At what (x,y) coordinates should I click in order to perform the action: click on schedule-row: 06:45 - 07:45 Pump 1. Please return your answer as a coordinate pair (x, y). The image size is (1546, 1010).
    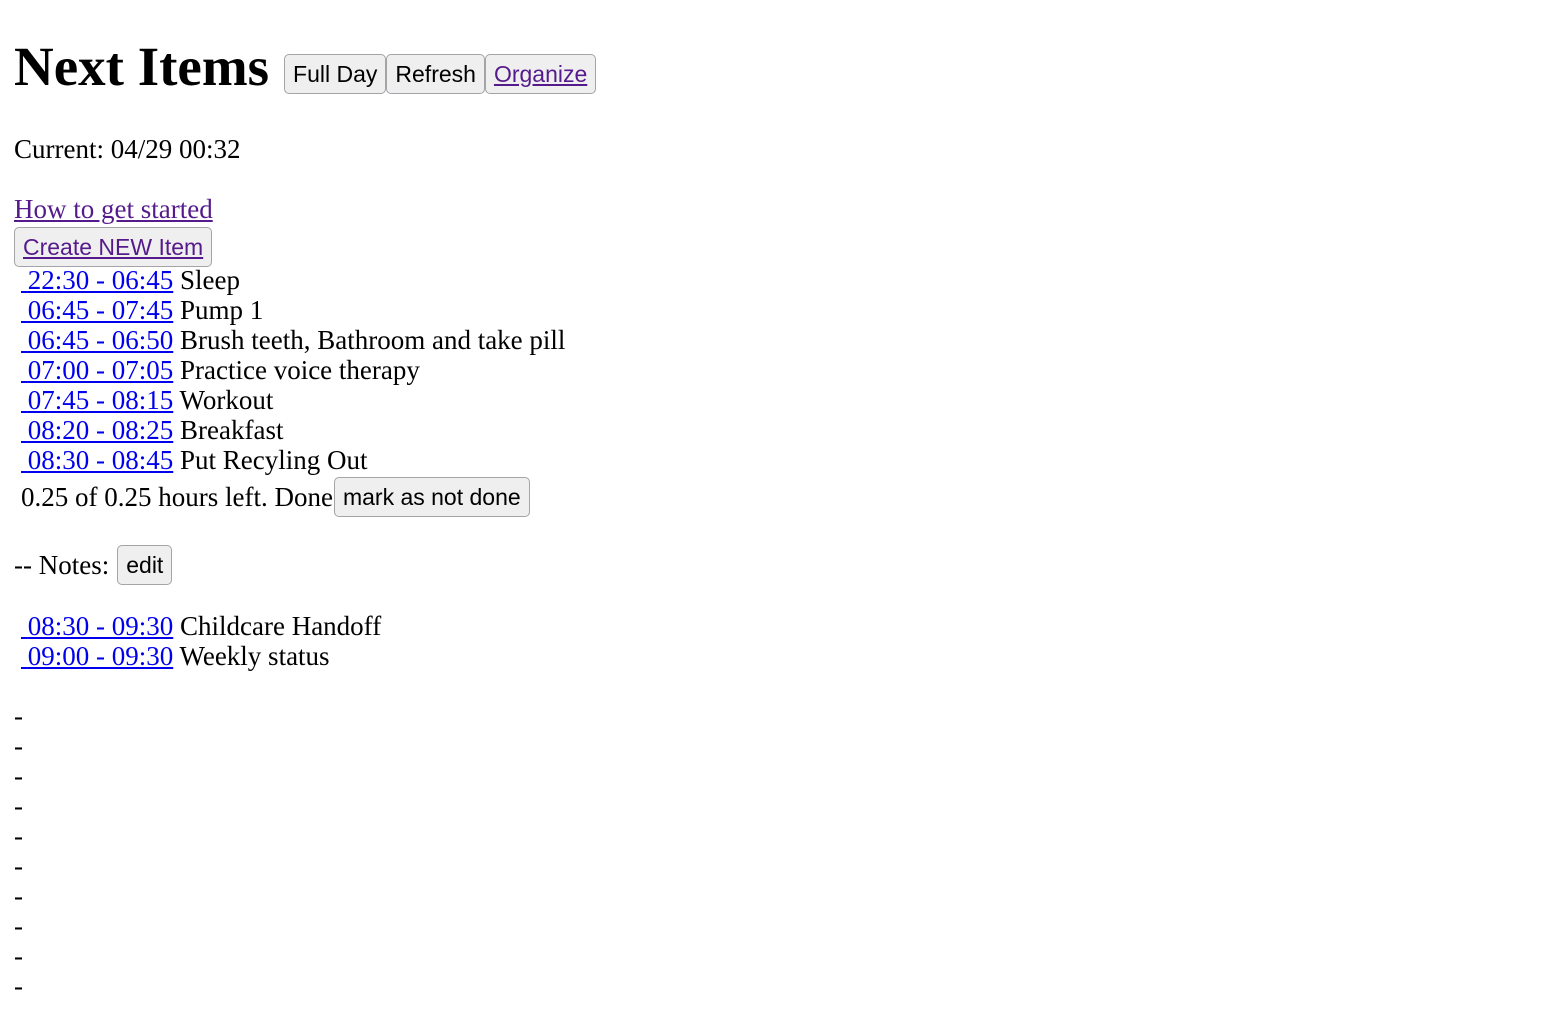
    Looking at the image, I should click on (142, 310).